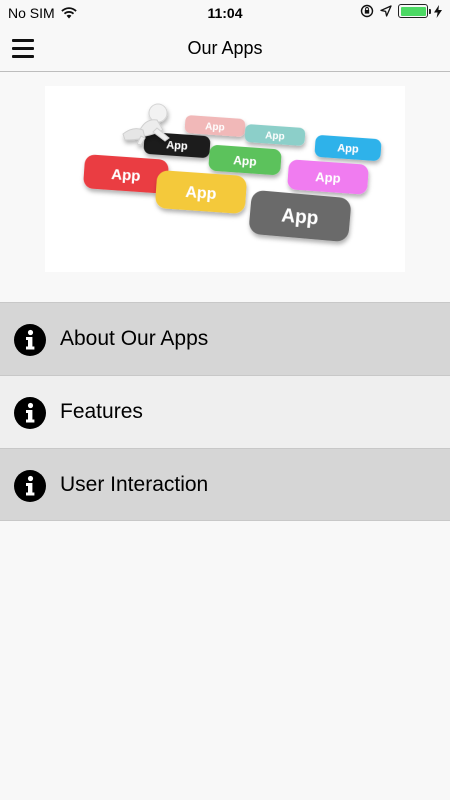  I want to click on app-tile-gray: App, so click(300, 216).